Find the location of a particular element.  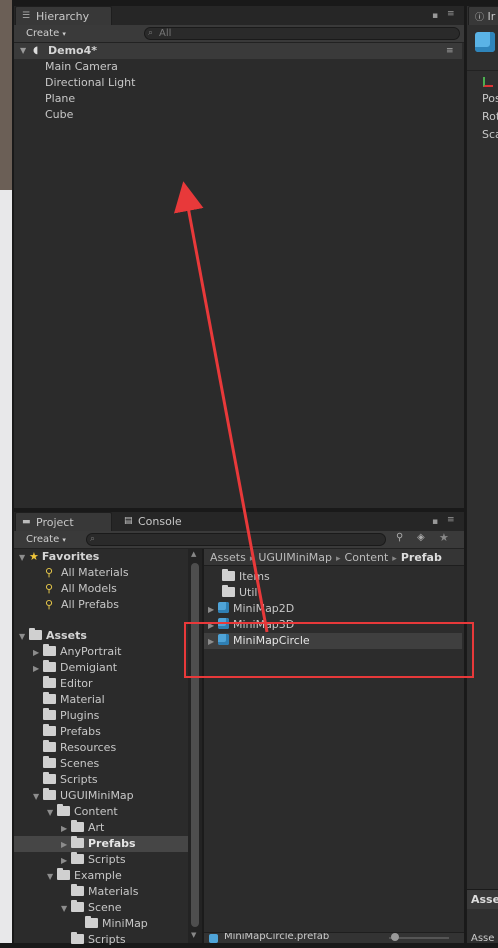

tree-item: ▶ Demigiant is located at coordinates (101, 668).